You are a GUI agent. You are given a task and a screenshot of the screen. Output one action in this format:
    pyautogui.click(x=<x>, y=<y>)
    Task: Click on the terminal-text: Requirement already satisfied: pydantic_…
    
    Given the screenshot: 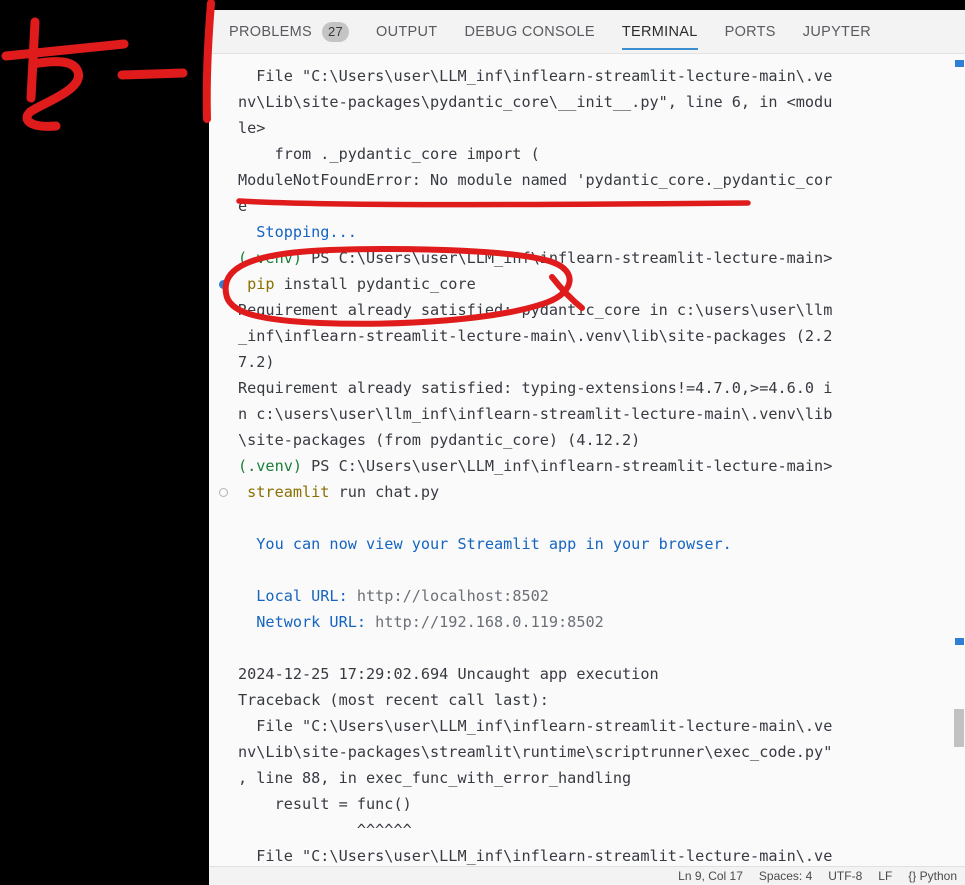 What is the action you would take?
    pyautogui.click(x=535, y=310)
    